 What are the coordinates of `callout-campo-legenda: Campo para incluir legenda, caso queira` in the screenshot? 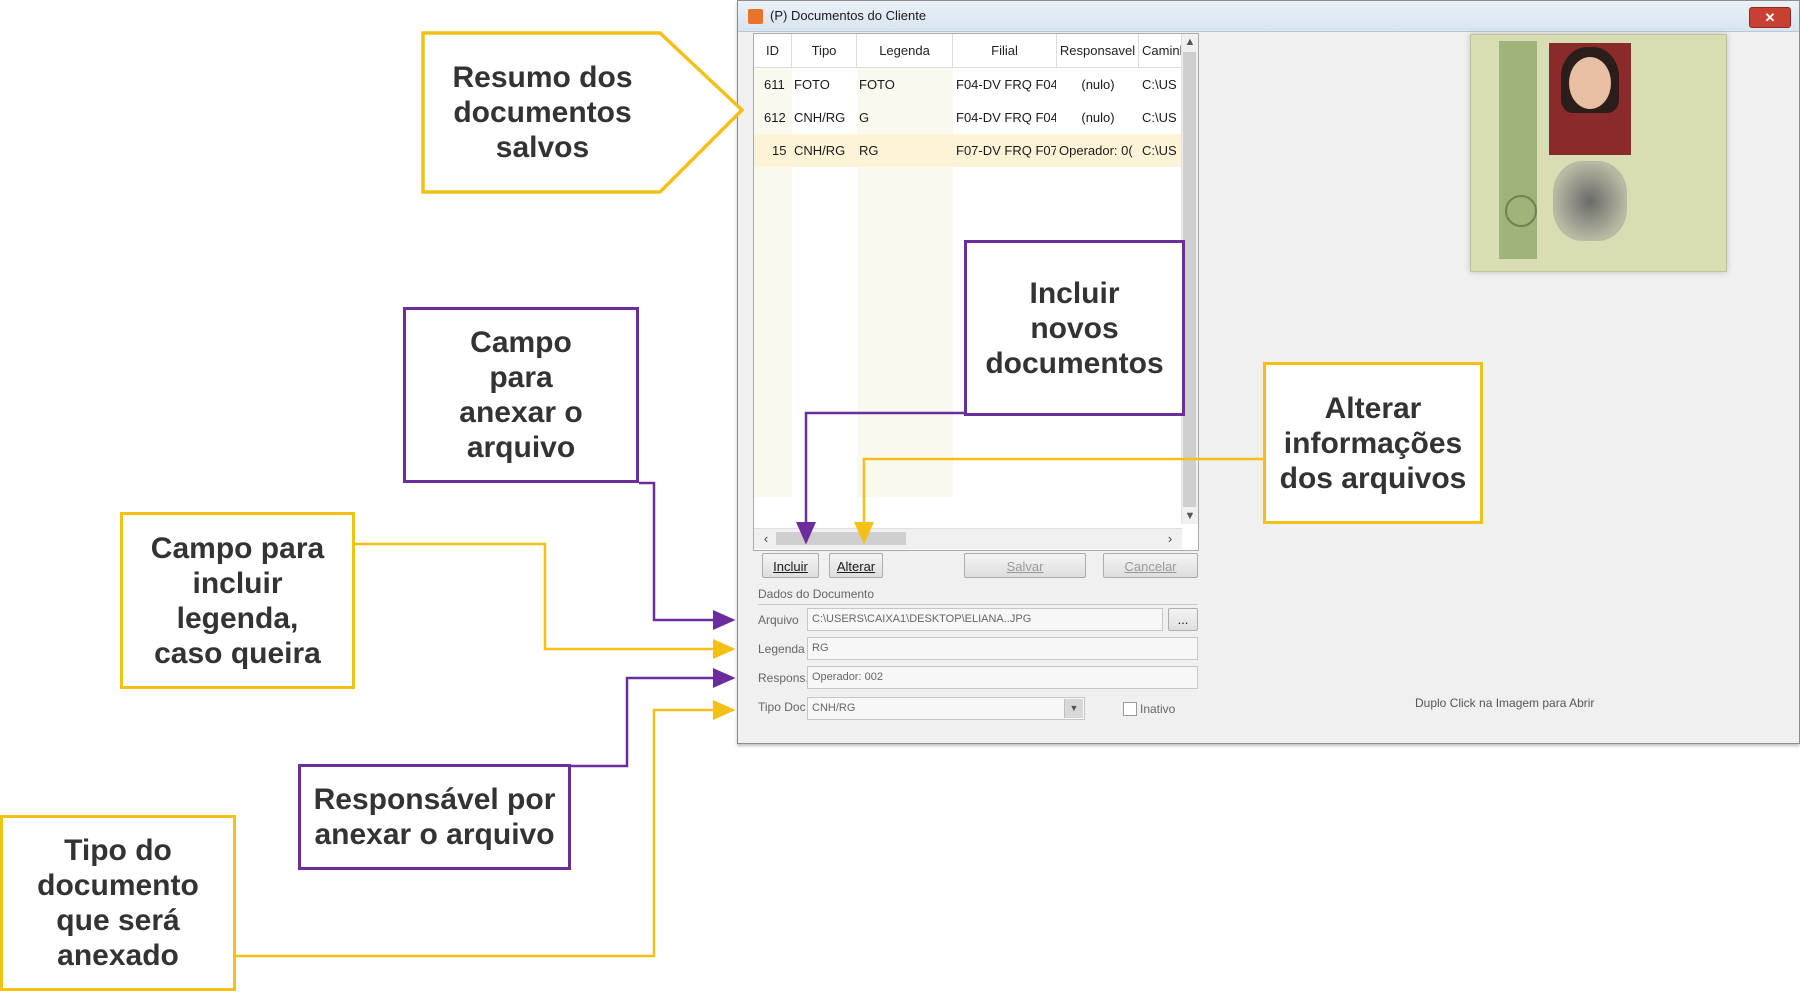 It's located at (237, 600).